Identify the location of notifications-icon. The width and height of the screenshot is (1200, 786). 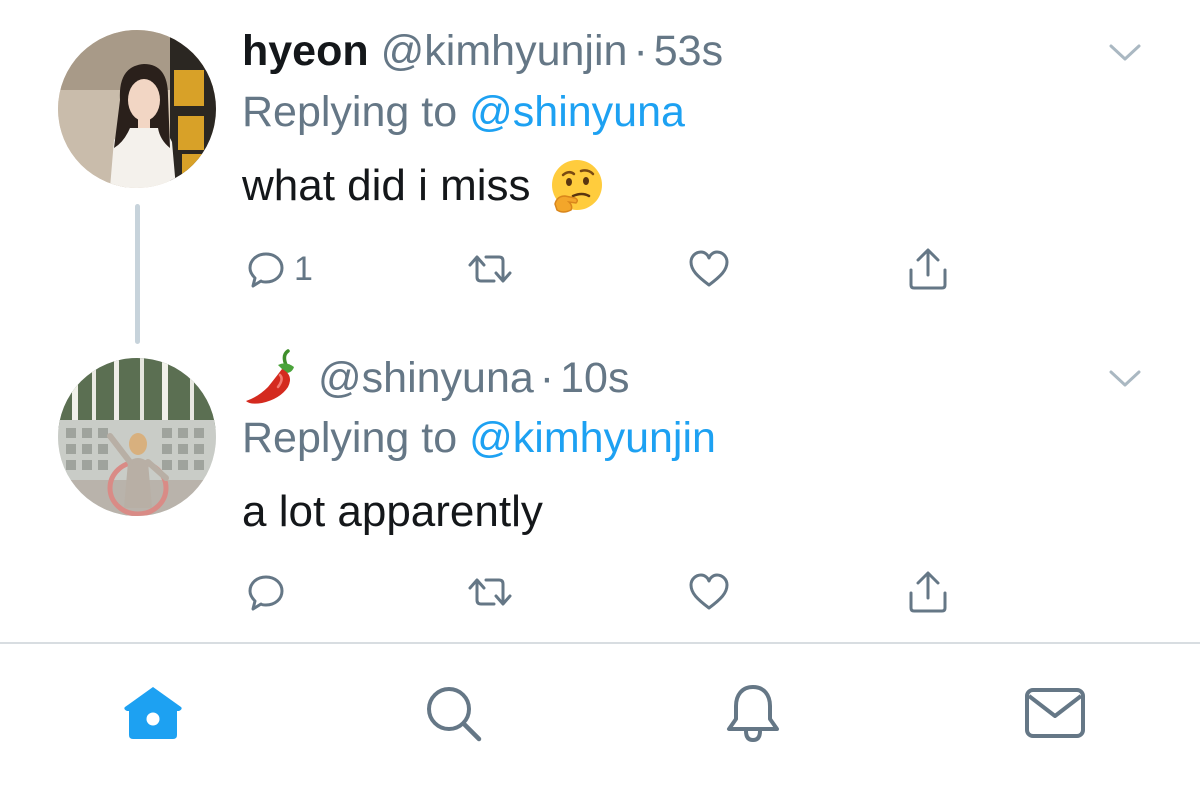
(753, 714).